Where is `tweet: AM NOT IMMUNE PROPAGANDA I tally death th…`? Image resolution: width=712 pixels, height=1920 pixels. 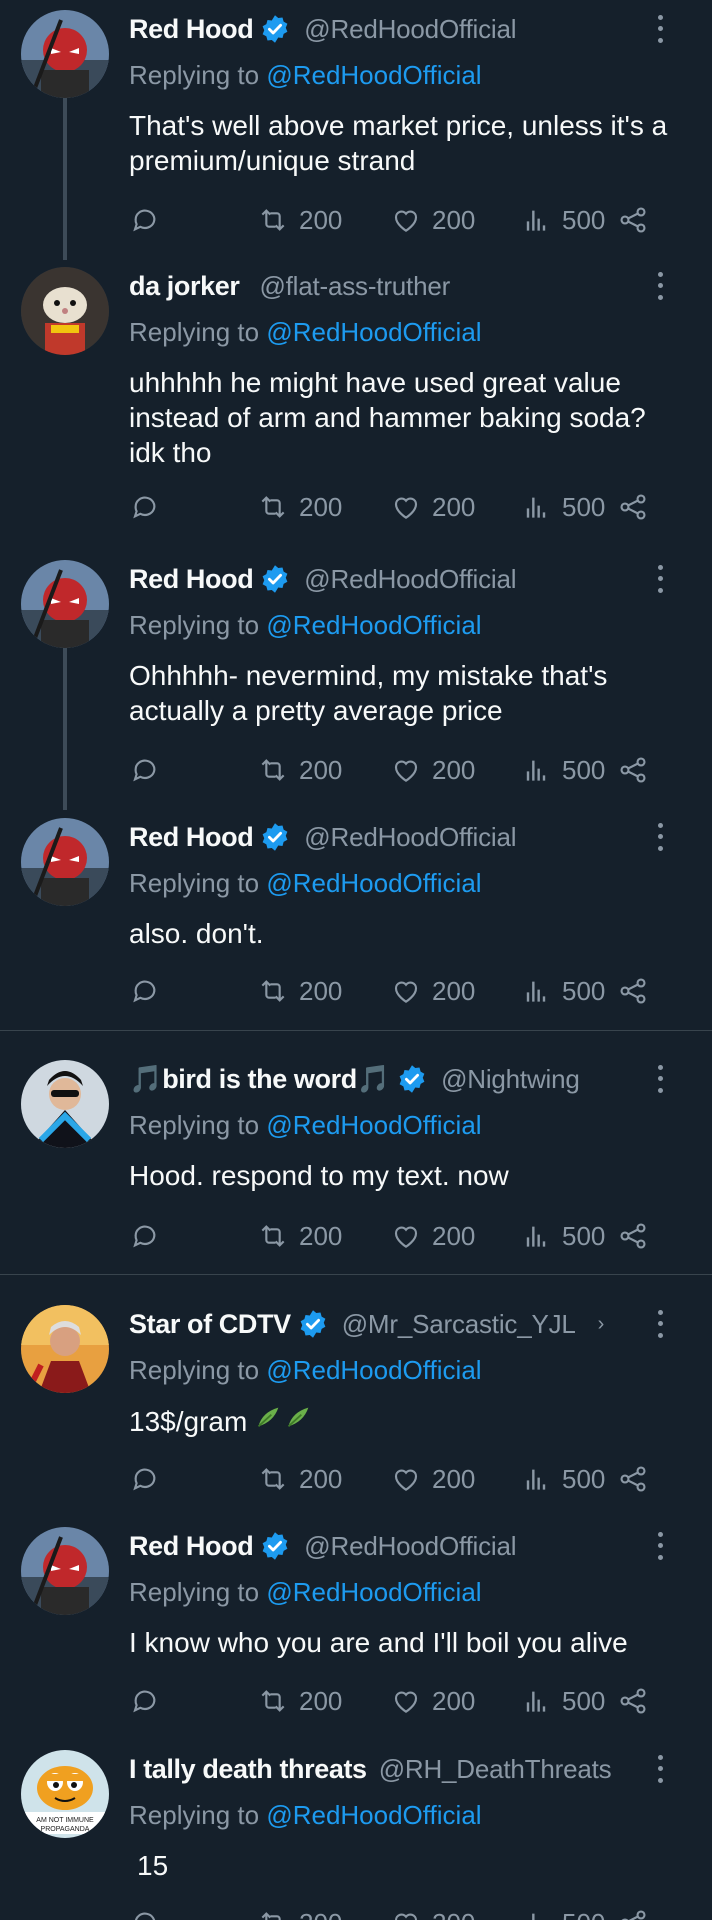
tweet: AM NOT IMMUNE PROPAGANDA I tally death th… is located at coordinates (356, 1830).